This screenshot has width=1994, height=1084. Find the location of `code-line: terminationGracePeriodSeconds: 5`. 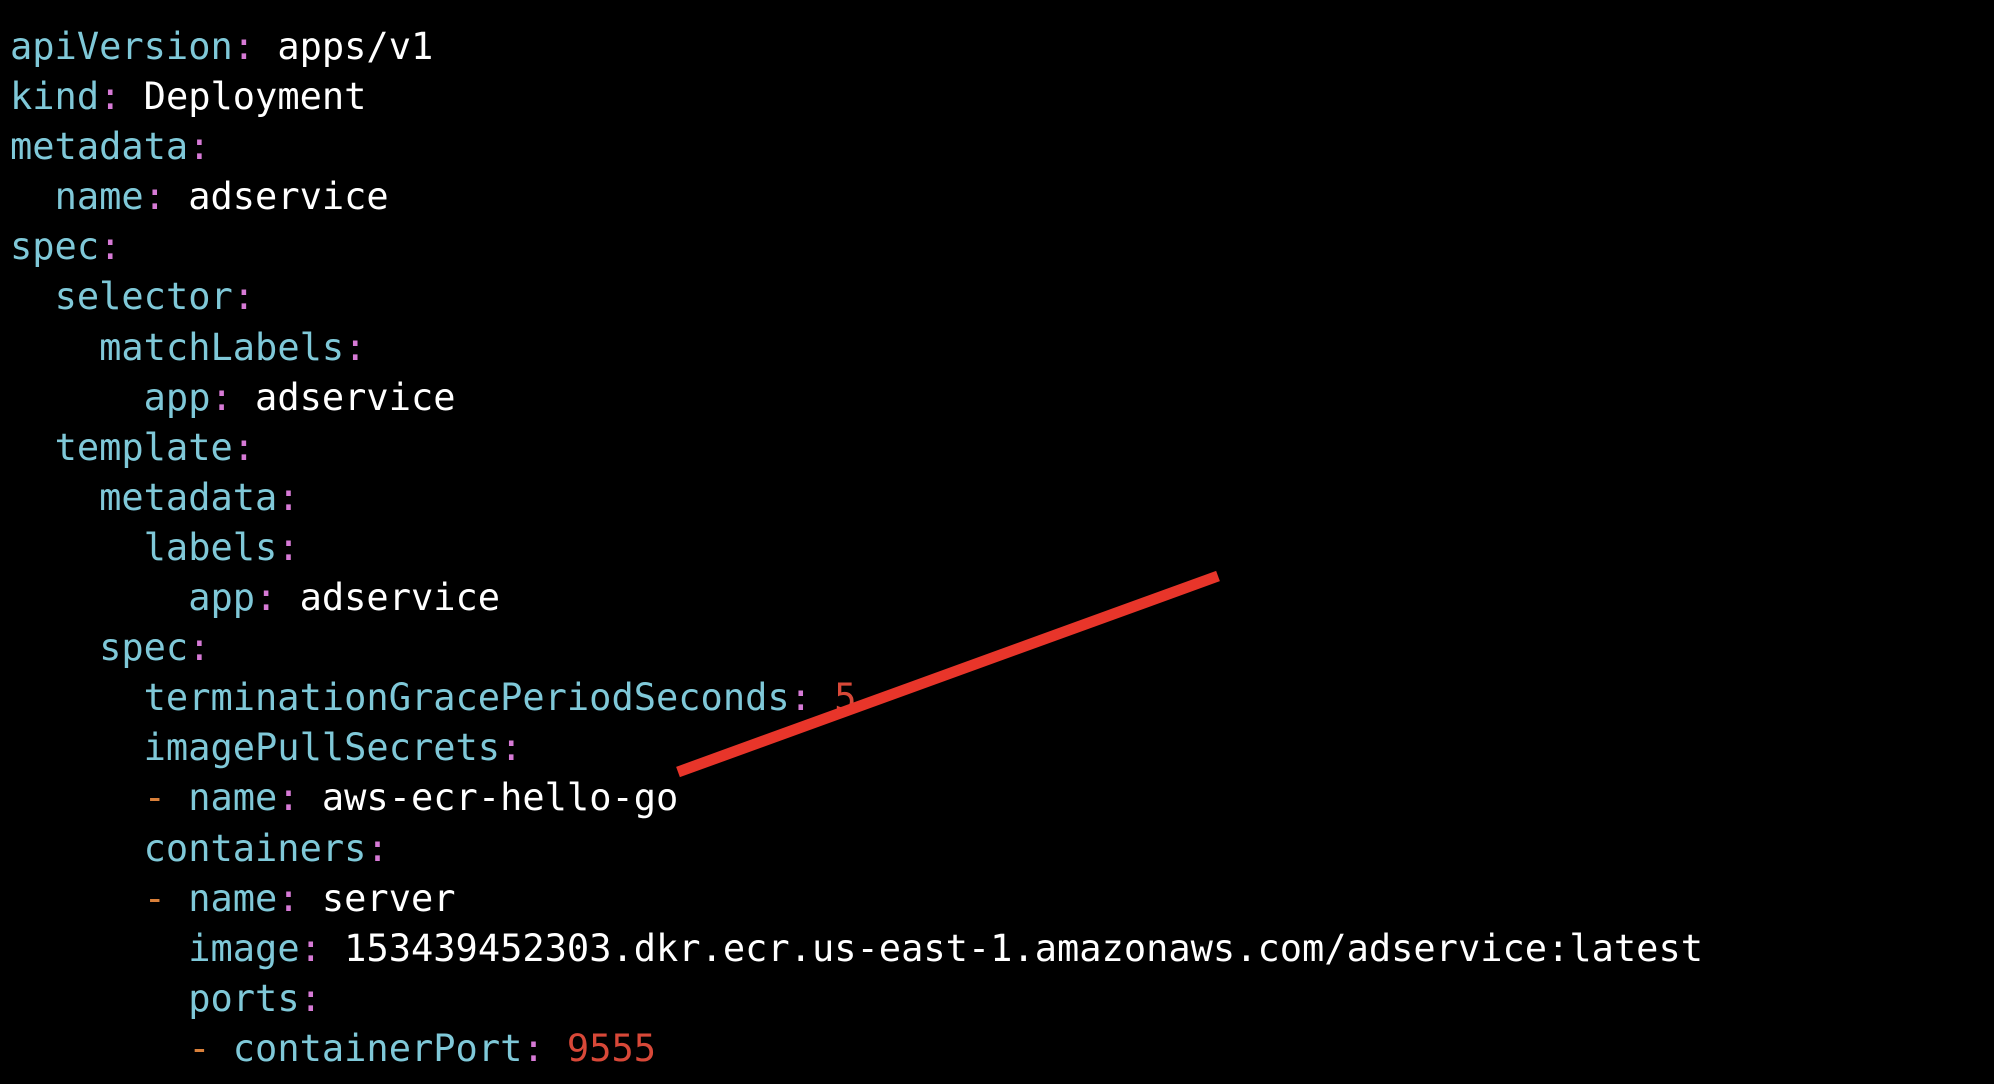

code-line: terminationGracePeriodSeconds: 5 is located at coordinates (856, 698).